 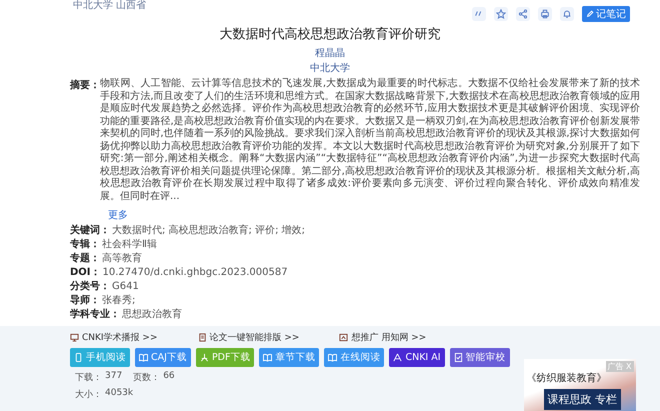 What do you see at coordinates (85, 273) in the screenshot?
I see `field-label: DOI：` at bounding box center [85, 273].